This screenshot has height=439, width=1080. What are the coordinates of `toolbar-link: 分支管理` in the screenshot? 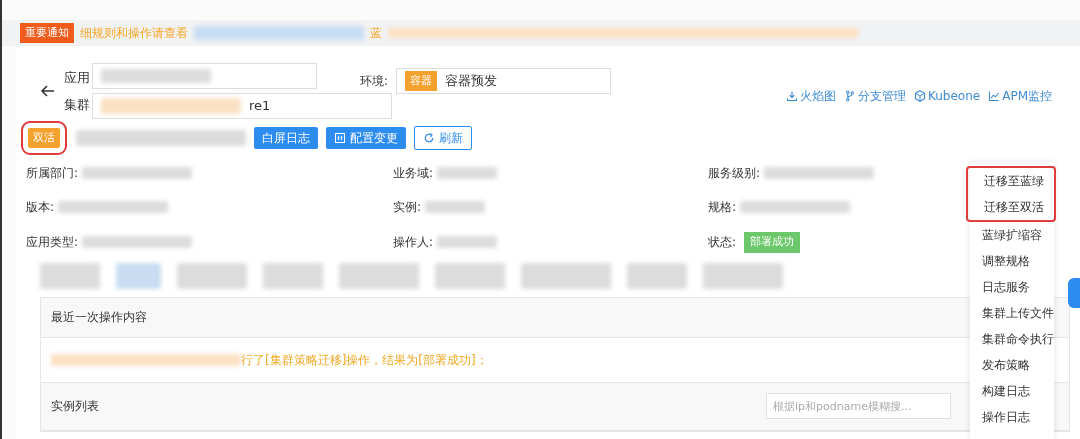 It's located at (874, 96).